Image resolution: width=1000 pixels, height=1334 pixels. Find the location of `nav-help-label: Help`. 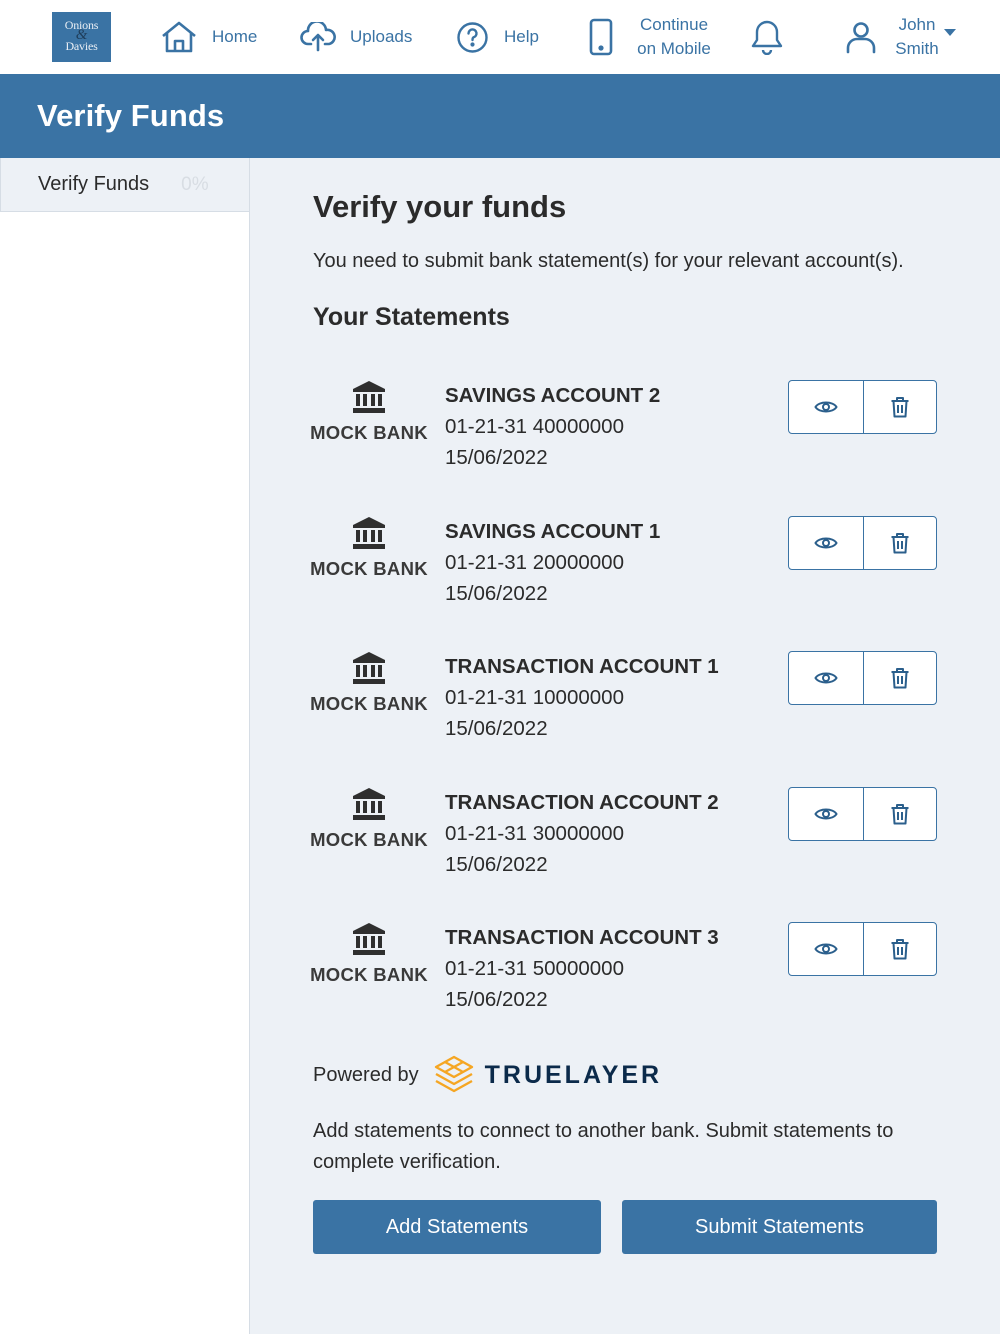

nav-help-label: Help is located at coordinates (521, 36).